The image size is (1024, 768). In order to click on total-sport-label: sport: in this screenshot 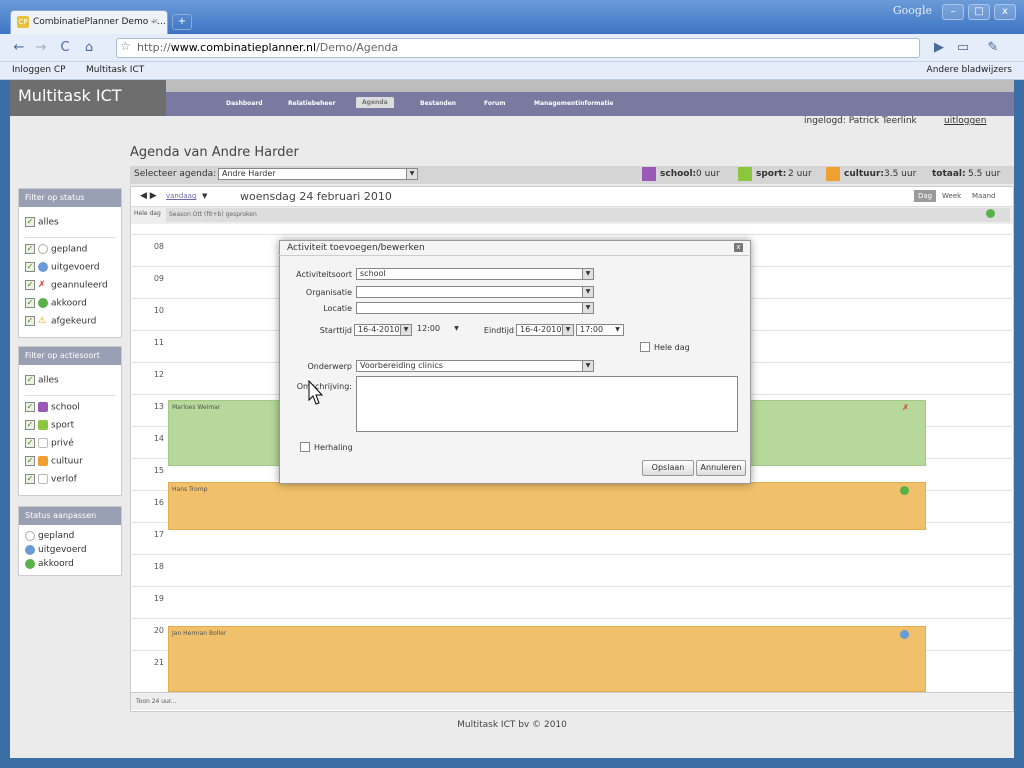, I will do `click(771, 174)`.